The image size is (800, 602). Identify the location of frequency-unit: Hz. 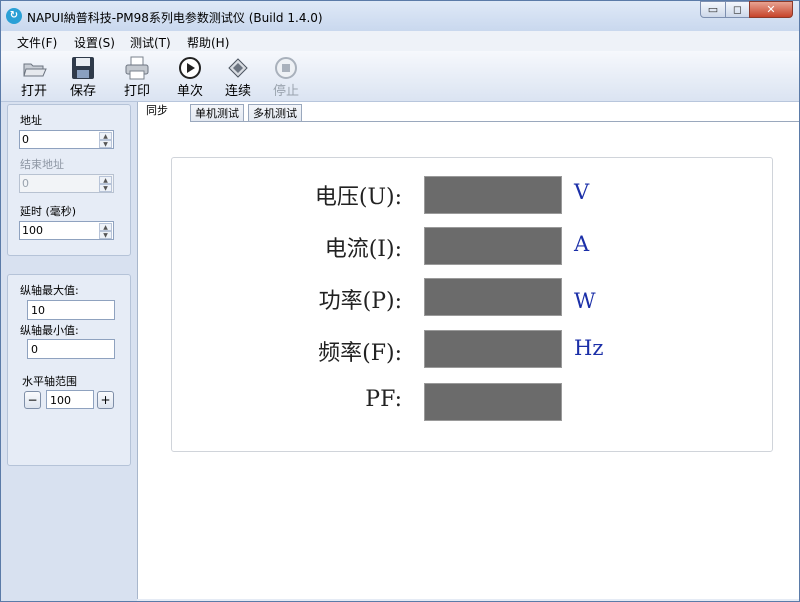
(589, 348).